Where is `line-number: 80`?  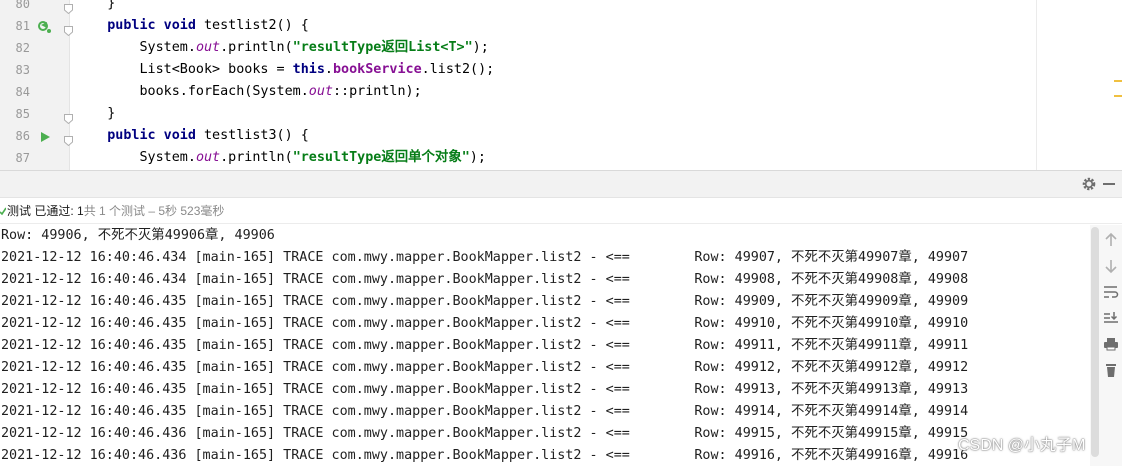
line-number: 80 is located at coordinates (22, 5).